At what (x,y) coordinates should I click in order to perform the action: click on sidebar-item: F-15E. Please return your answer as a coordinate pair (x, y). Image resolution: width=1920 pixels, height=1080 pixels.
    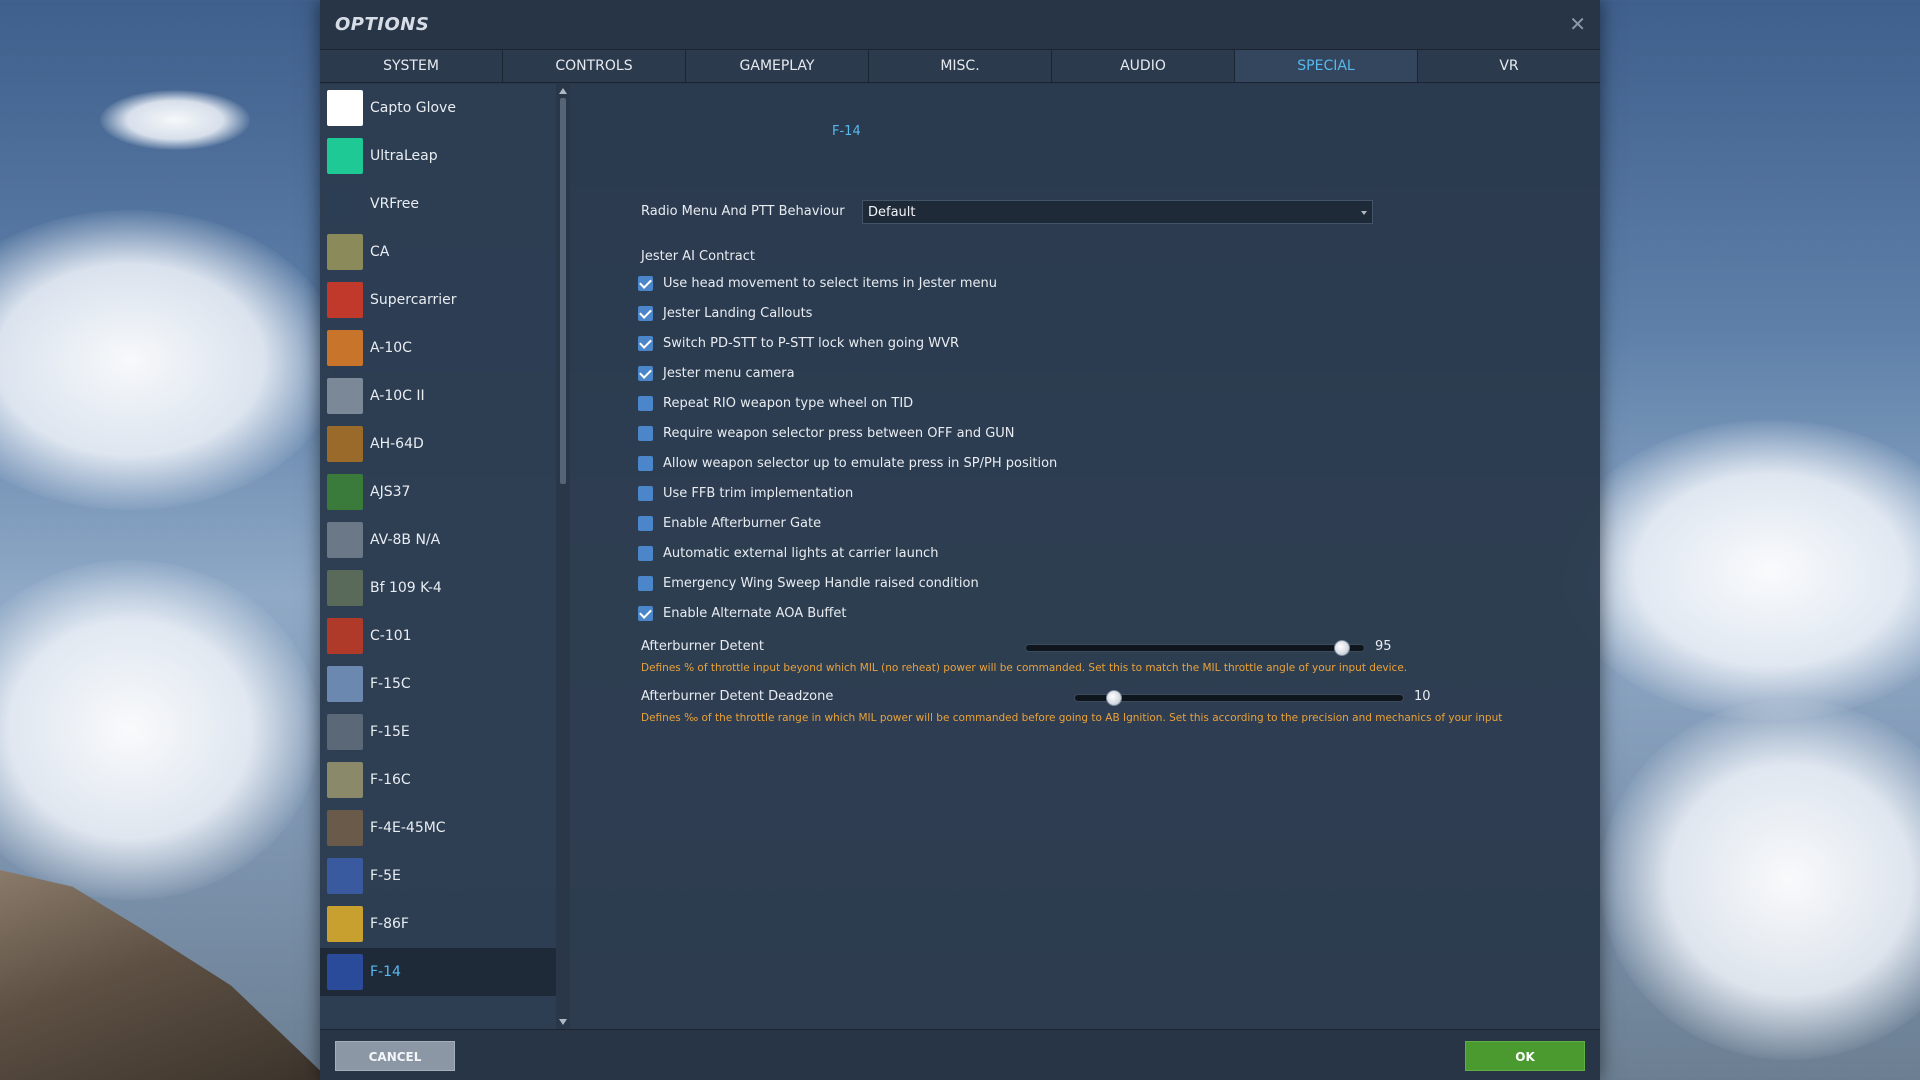
    Looking at the image, I should click on (438, 732).